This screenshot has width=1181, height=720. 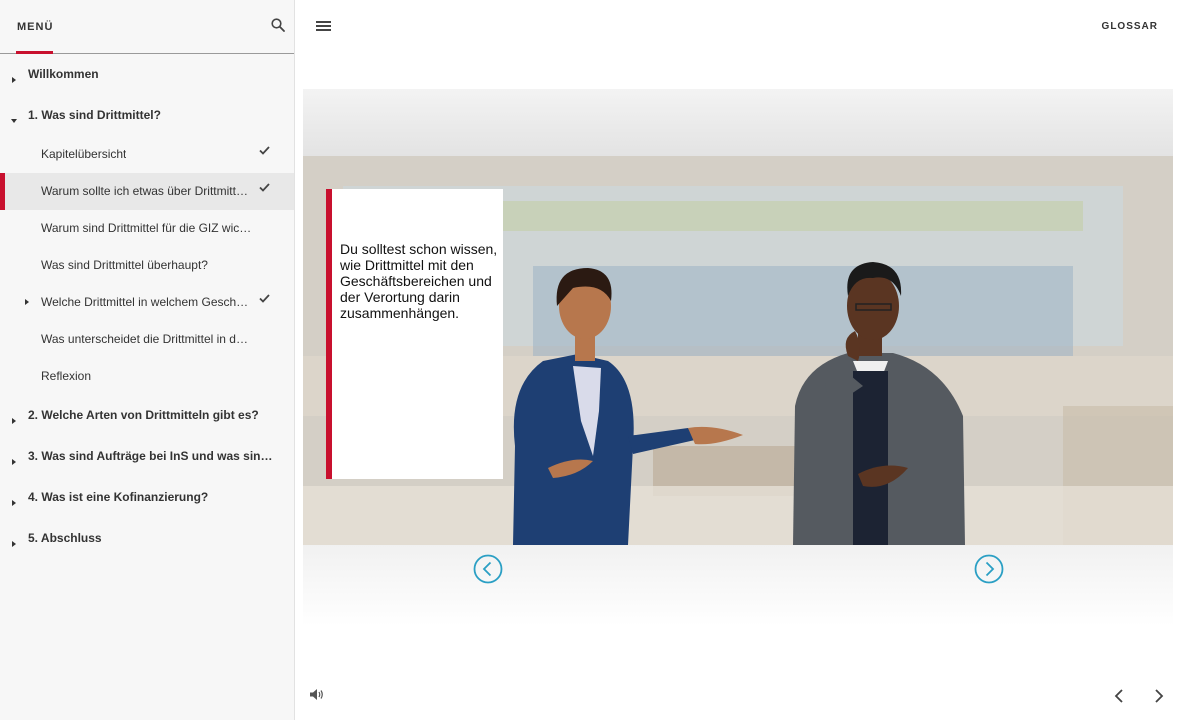 What do you see at coordinates (1119, 696) in the screenshot?
I see `page-prev-button` at bounding box center [1119, 696].